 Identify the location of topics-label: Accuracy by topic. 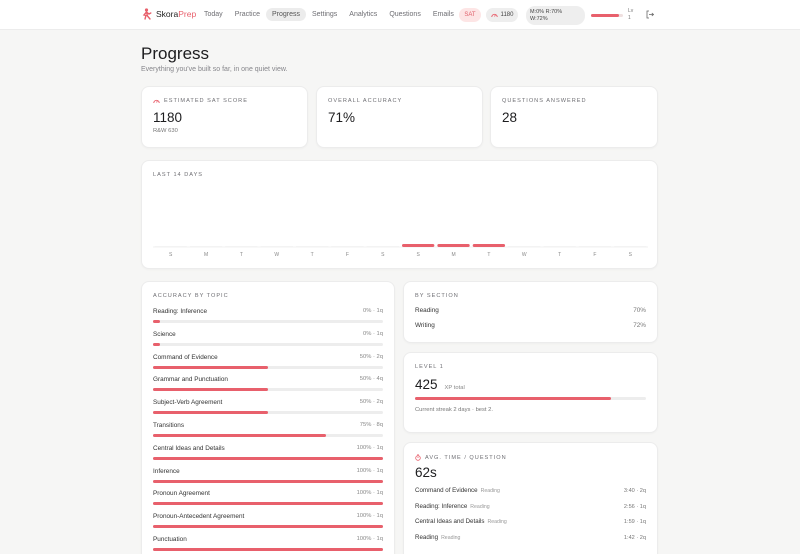
(191, 296).